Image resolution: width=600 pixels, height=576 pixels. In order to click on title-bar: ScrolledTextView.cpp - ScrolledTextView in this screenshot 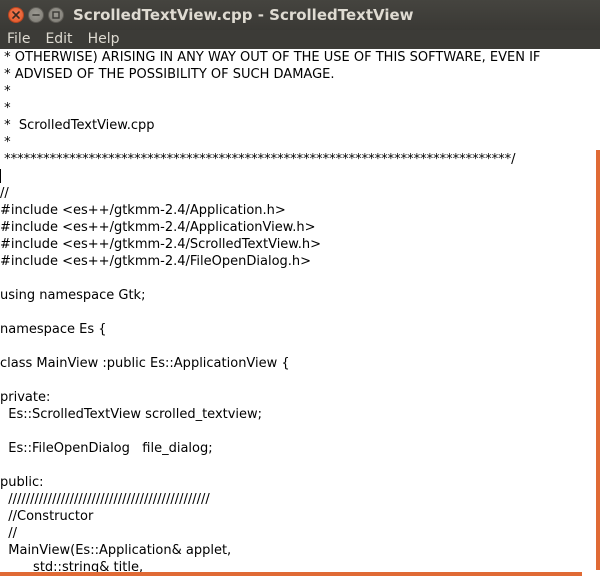, I will do `click(300, 15)`.